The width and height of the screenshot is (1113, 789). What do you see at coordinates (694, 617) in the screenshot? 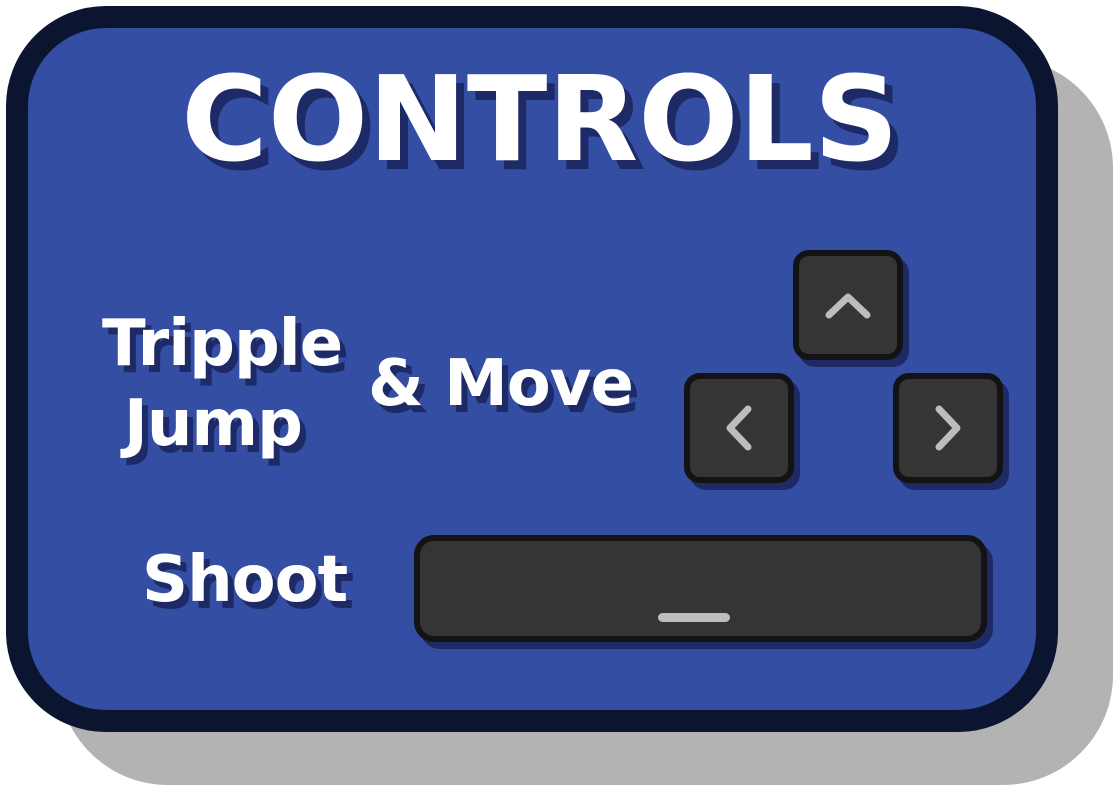
I see `spacebar-icon` at bounding box center [694, 617].